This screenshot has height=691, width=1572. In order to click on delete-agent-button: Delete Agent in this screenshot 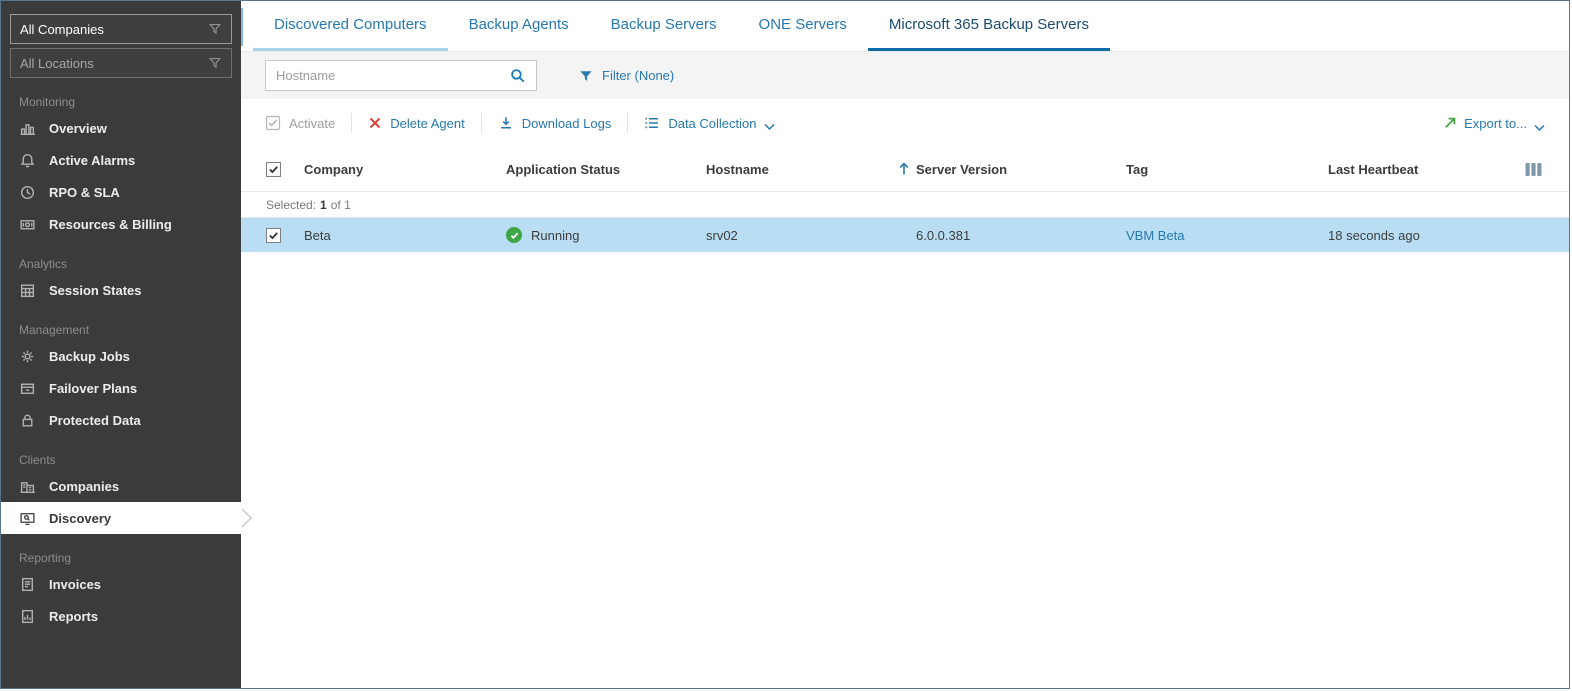, I will do `click(416, 123)`.